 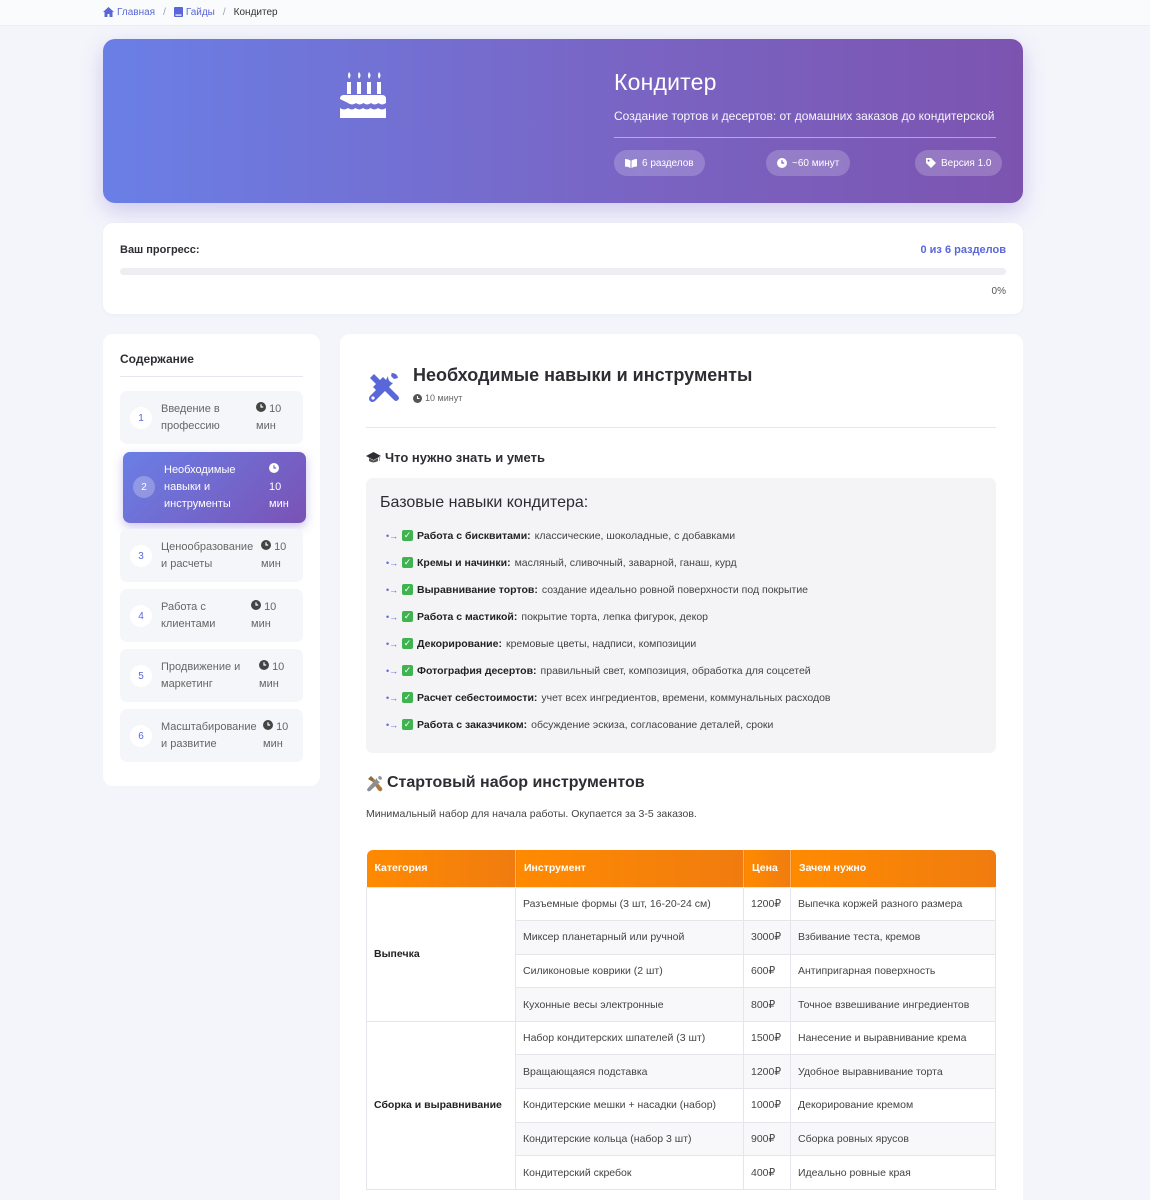 I want to click on hammer-wrench-icon, so click(x=375, y=783).